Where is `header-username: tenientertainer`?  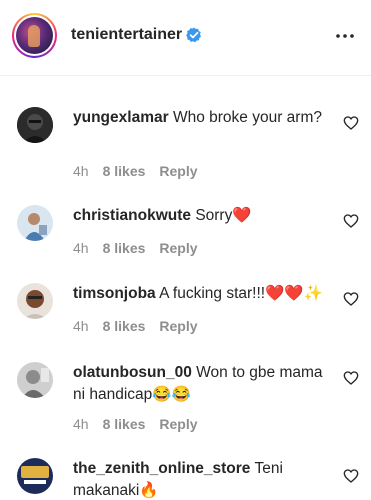
header-username: tenientertainer is located at coordinates (126, 35).